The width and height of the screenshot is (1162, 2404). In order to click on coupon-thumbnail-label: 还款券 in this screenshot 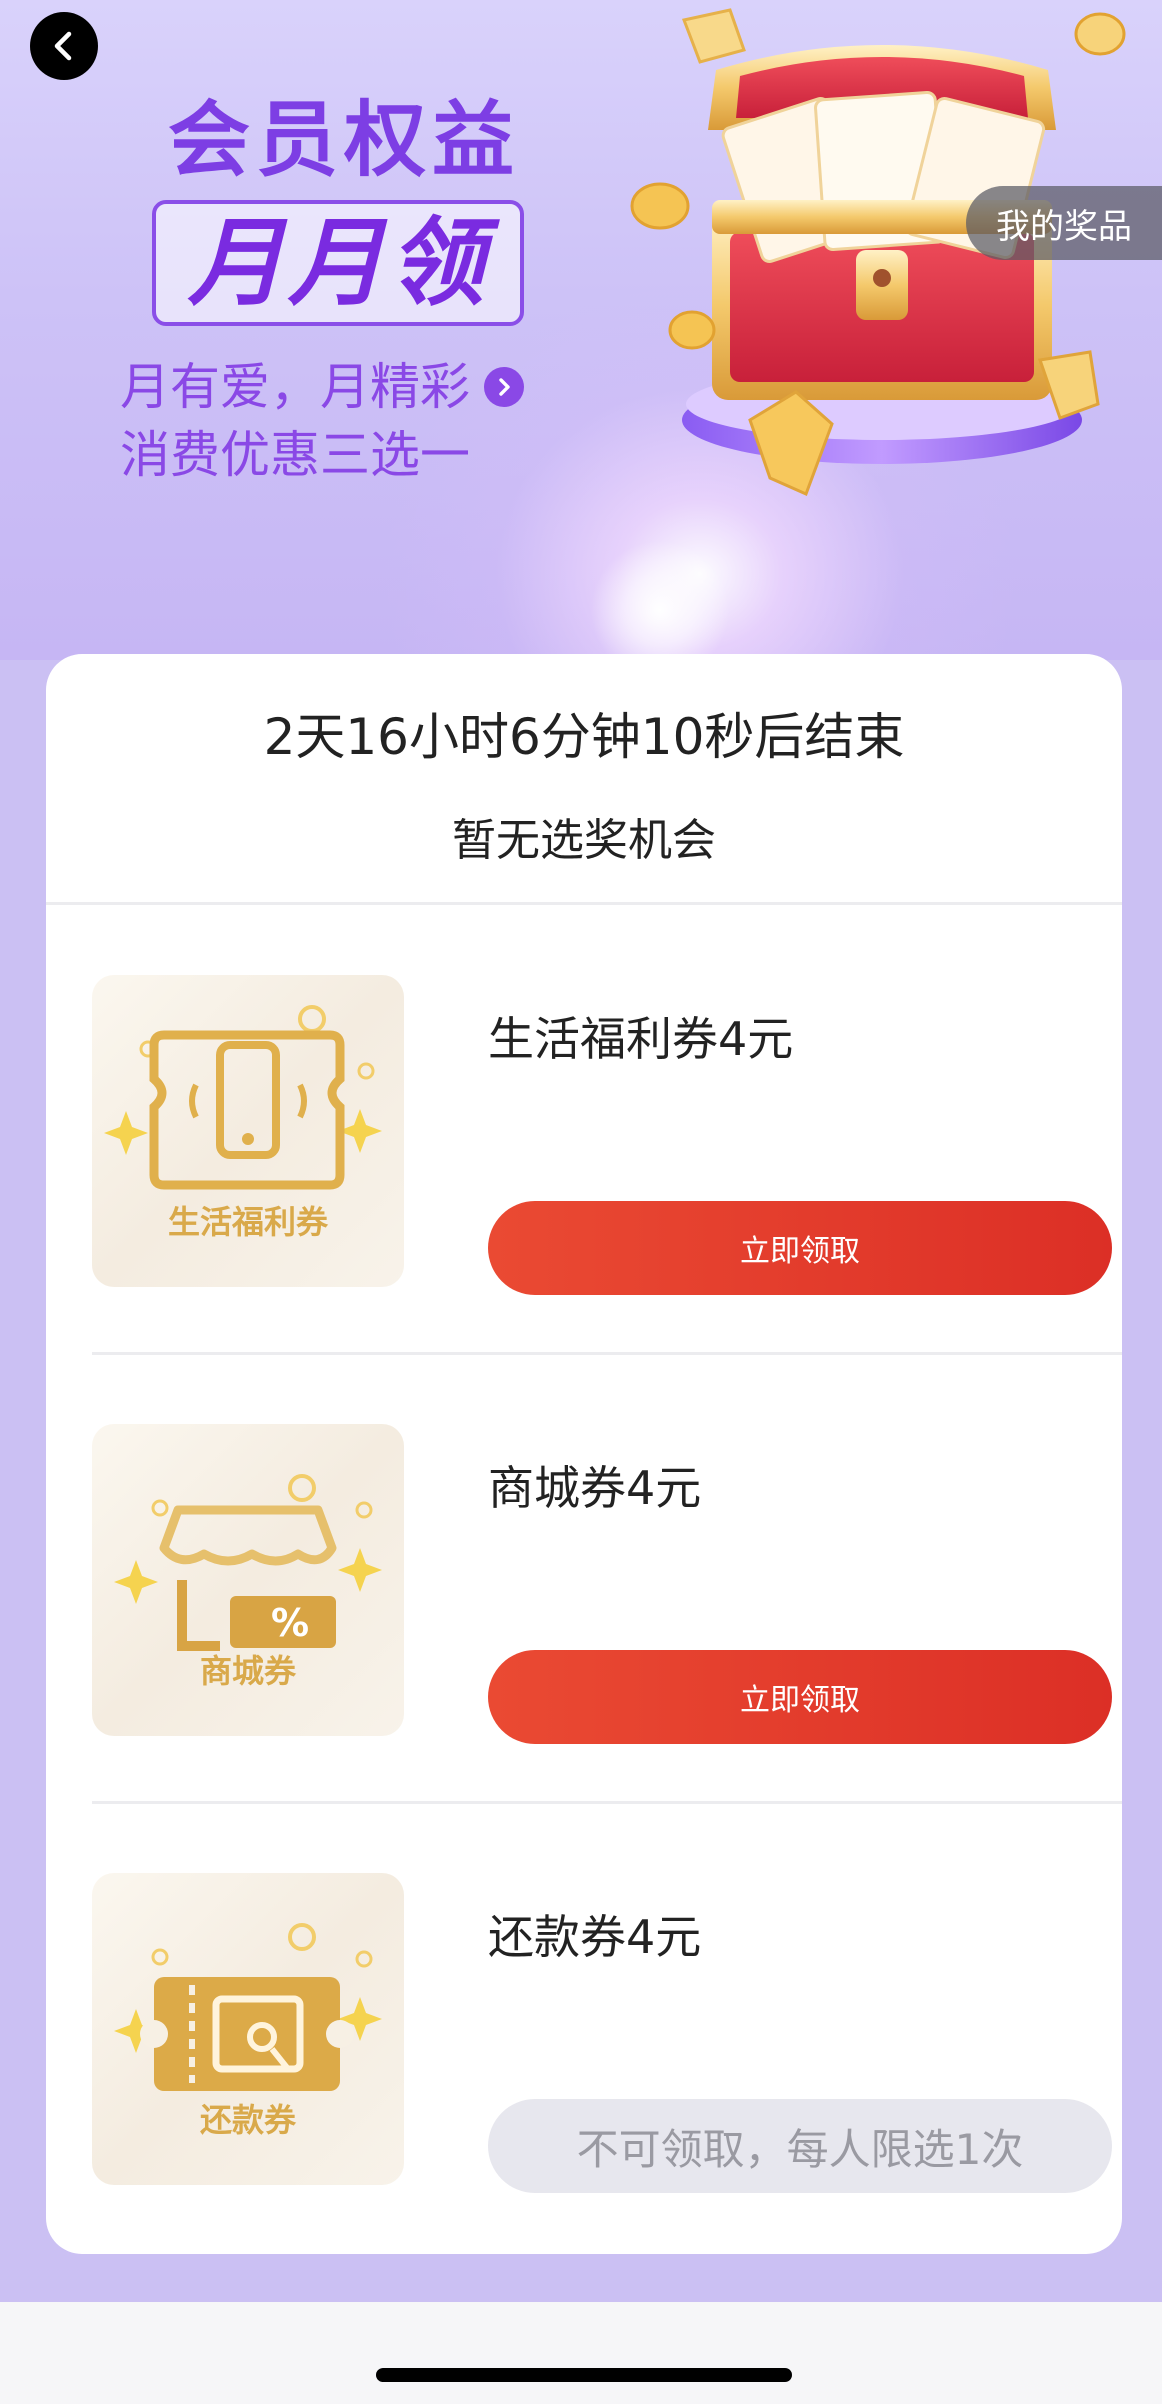, I will do `click(247, 2120)`.